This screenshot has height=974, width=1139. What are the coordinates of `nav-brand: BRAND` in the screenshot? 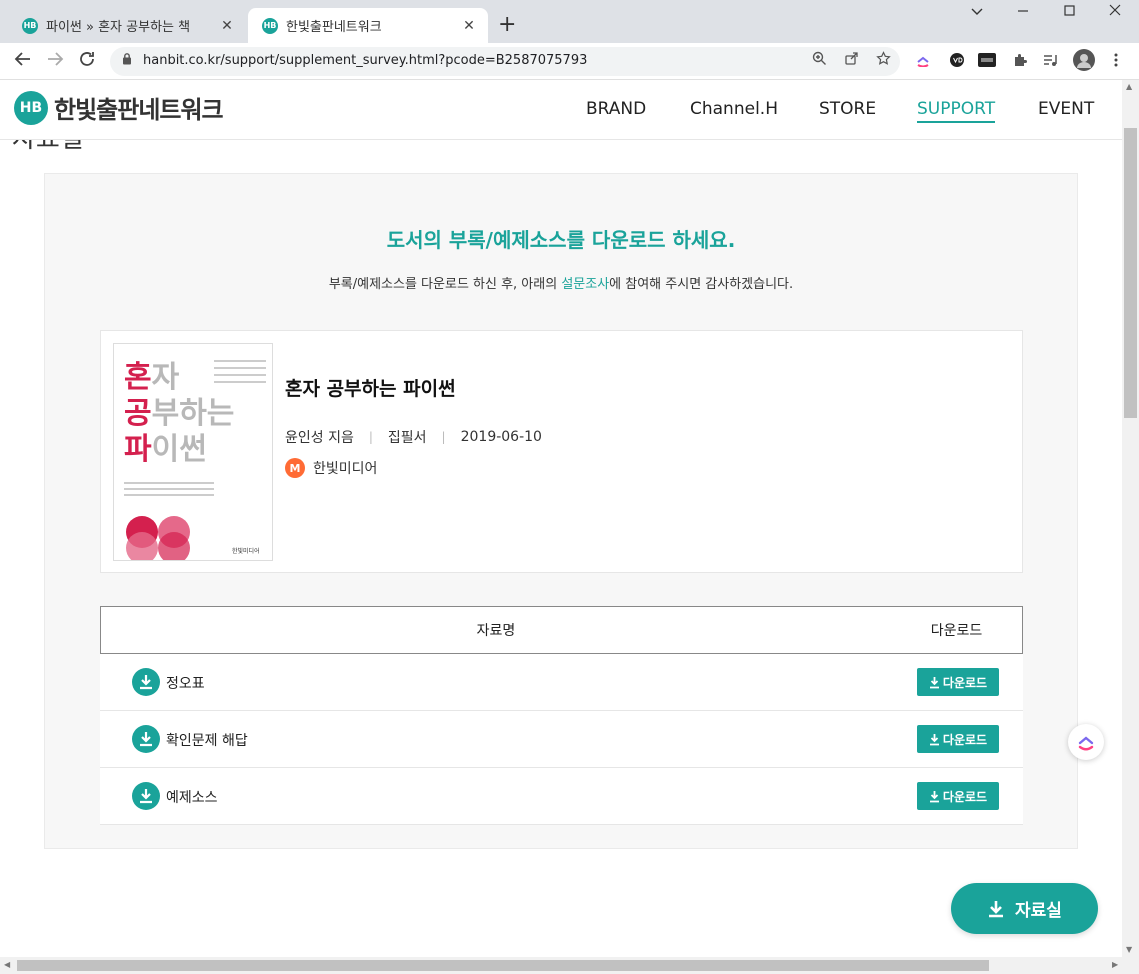 It's located at (616, 109).